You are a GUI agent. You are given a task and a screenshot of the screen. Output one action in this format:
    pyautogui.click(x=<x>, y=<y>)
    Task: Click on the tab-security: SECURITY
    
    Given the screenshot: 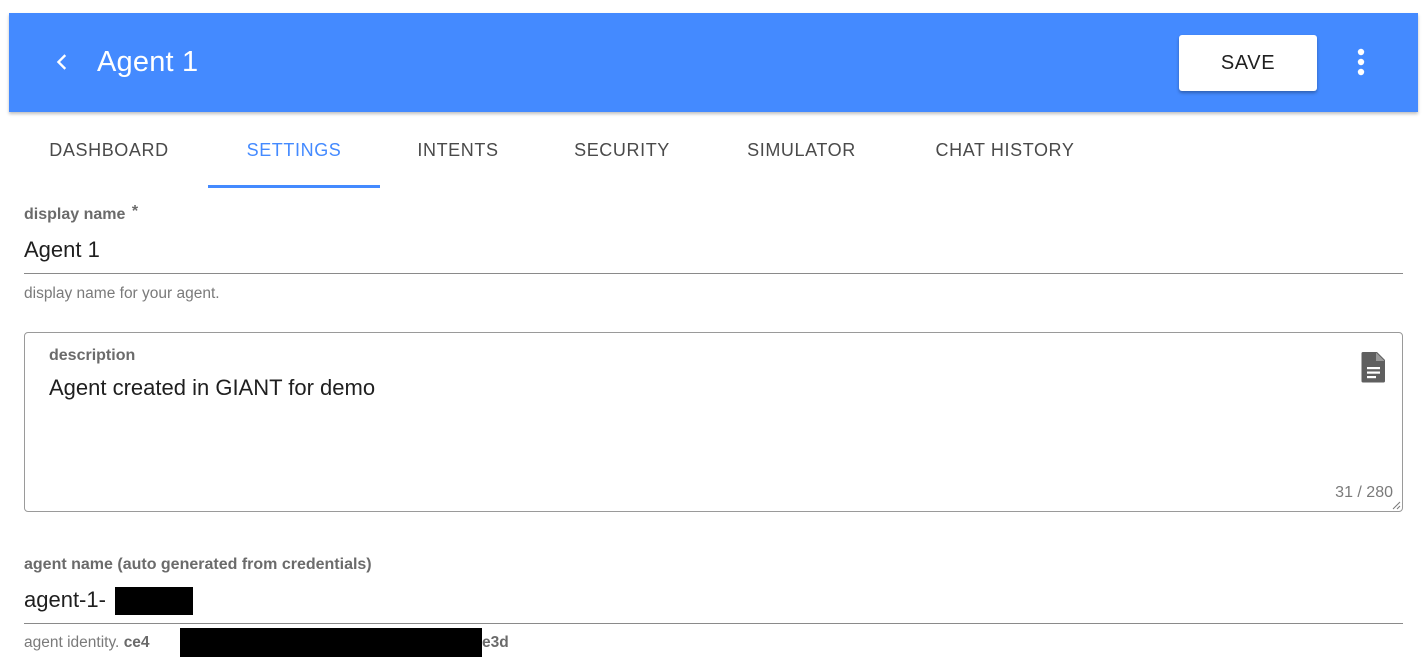 What is the action you would take?
    pyautogui.click(x=622, y=150)
    